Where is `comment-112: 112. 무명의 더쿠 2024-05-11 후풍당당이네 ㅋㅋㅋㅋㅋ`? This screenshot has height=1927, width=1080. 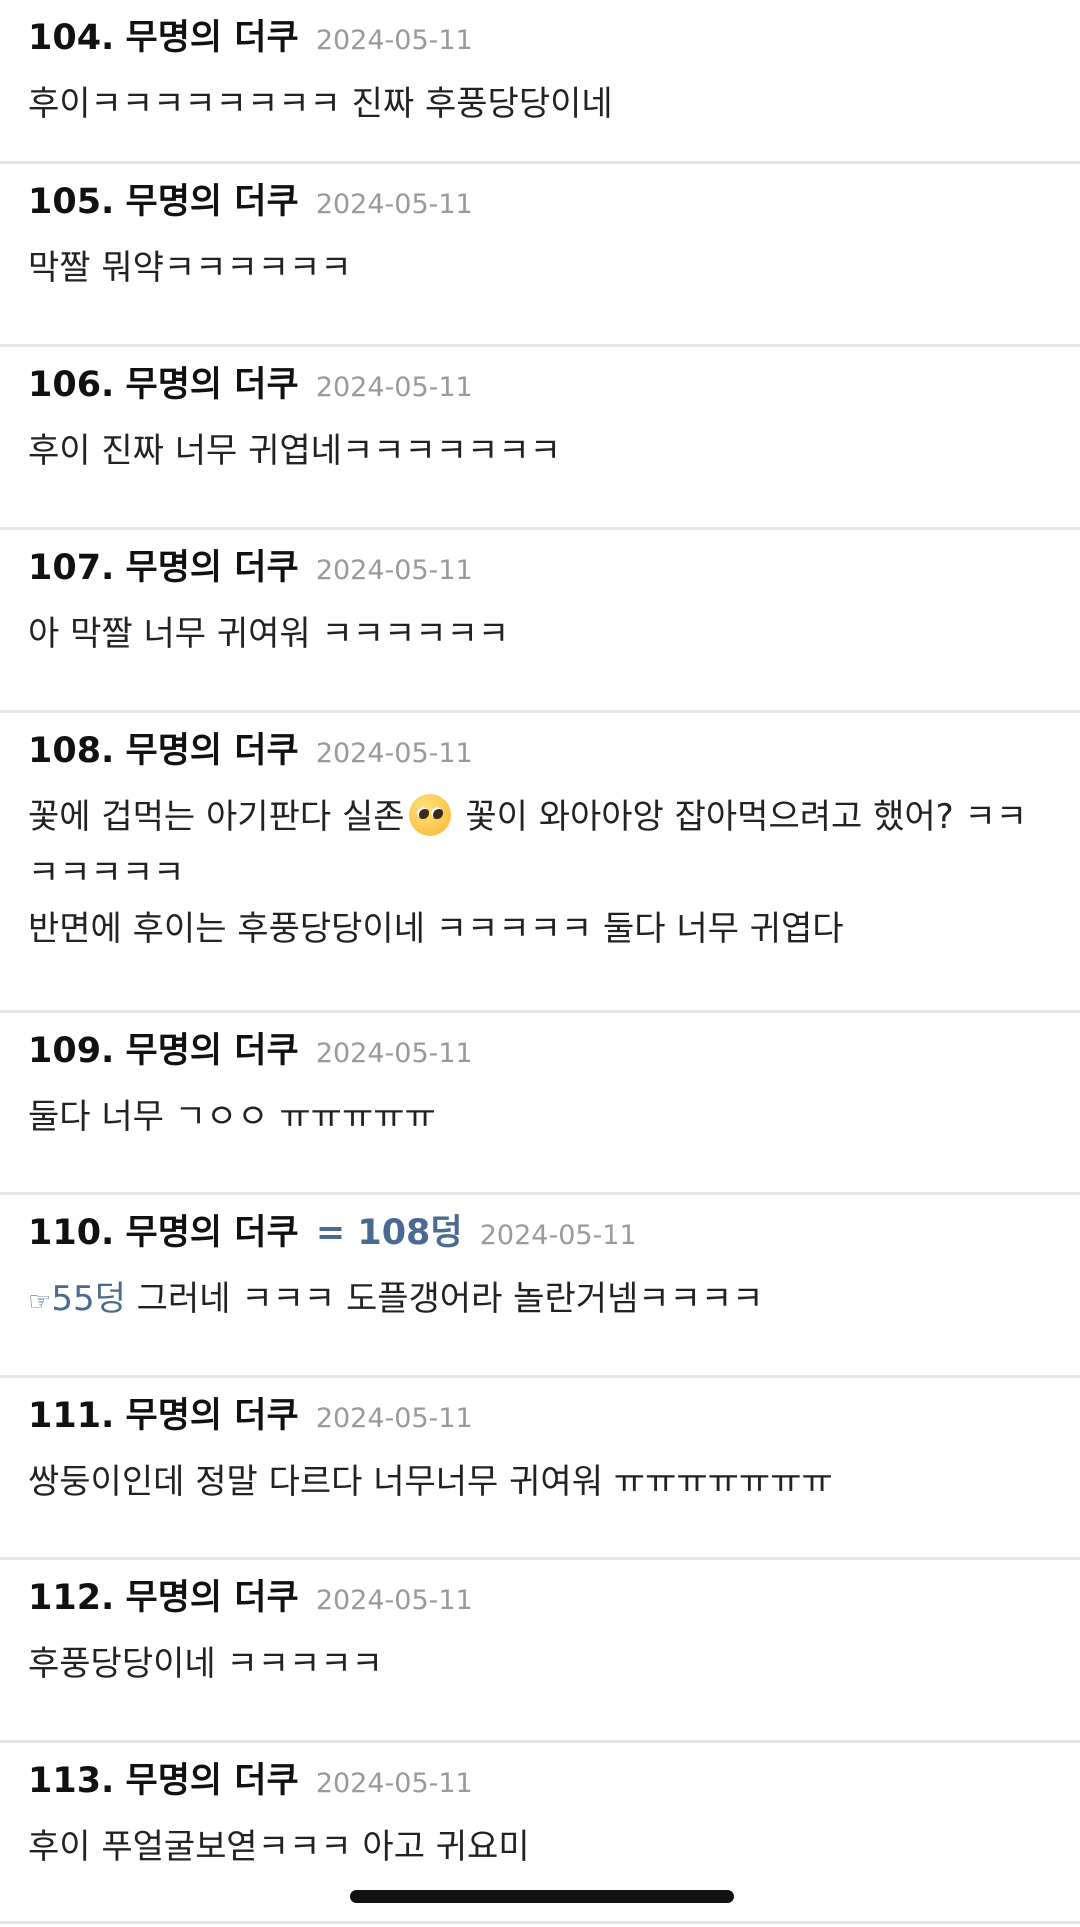
comment-112: 112. 무명의 더쿠 2024-05-11 후풍당당이네 ㅋㅋㅋㅋㅋ is located at coordinates (540, 1651).